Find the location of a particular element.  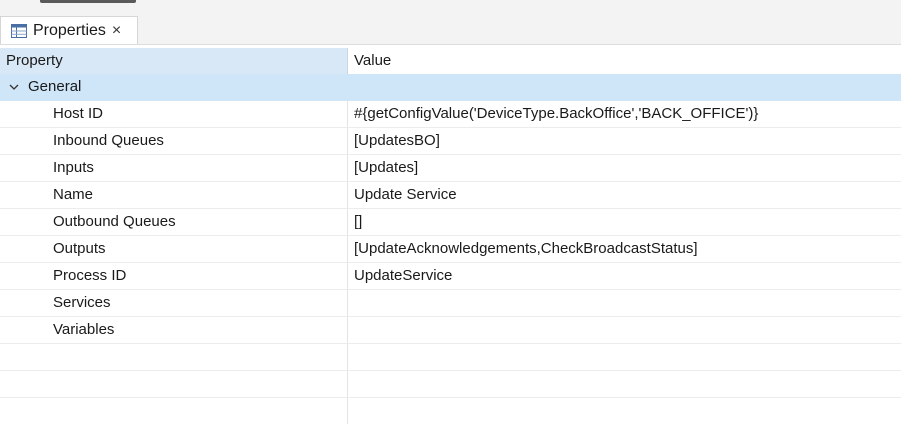

group-cell: General is located at coordinates (174, 87).